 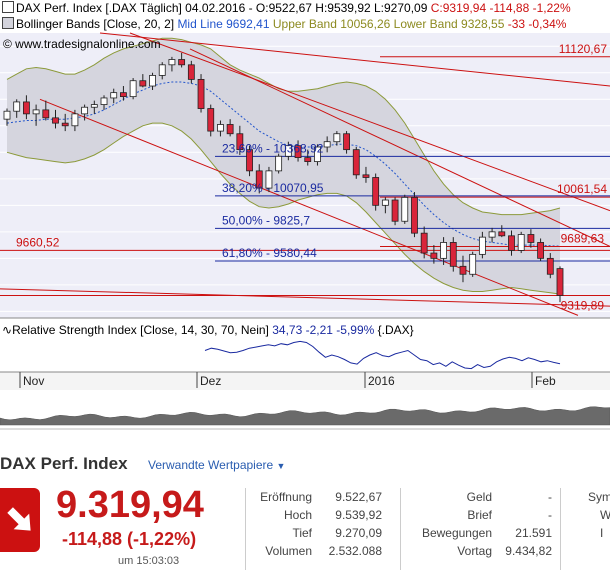 I want to click on stat-label: Hoch, so click(x=297, y=515).